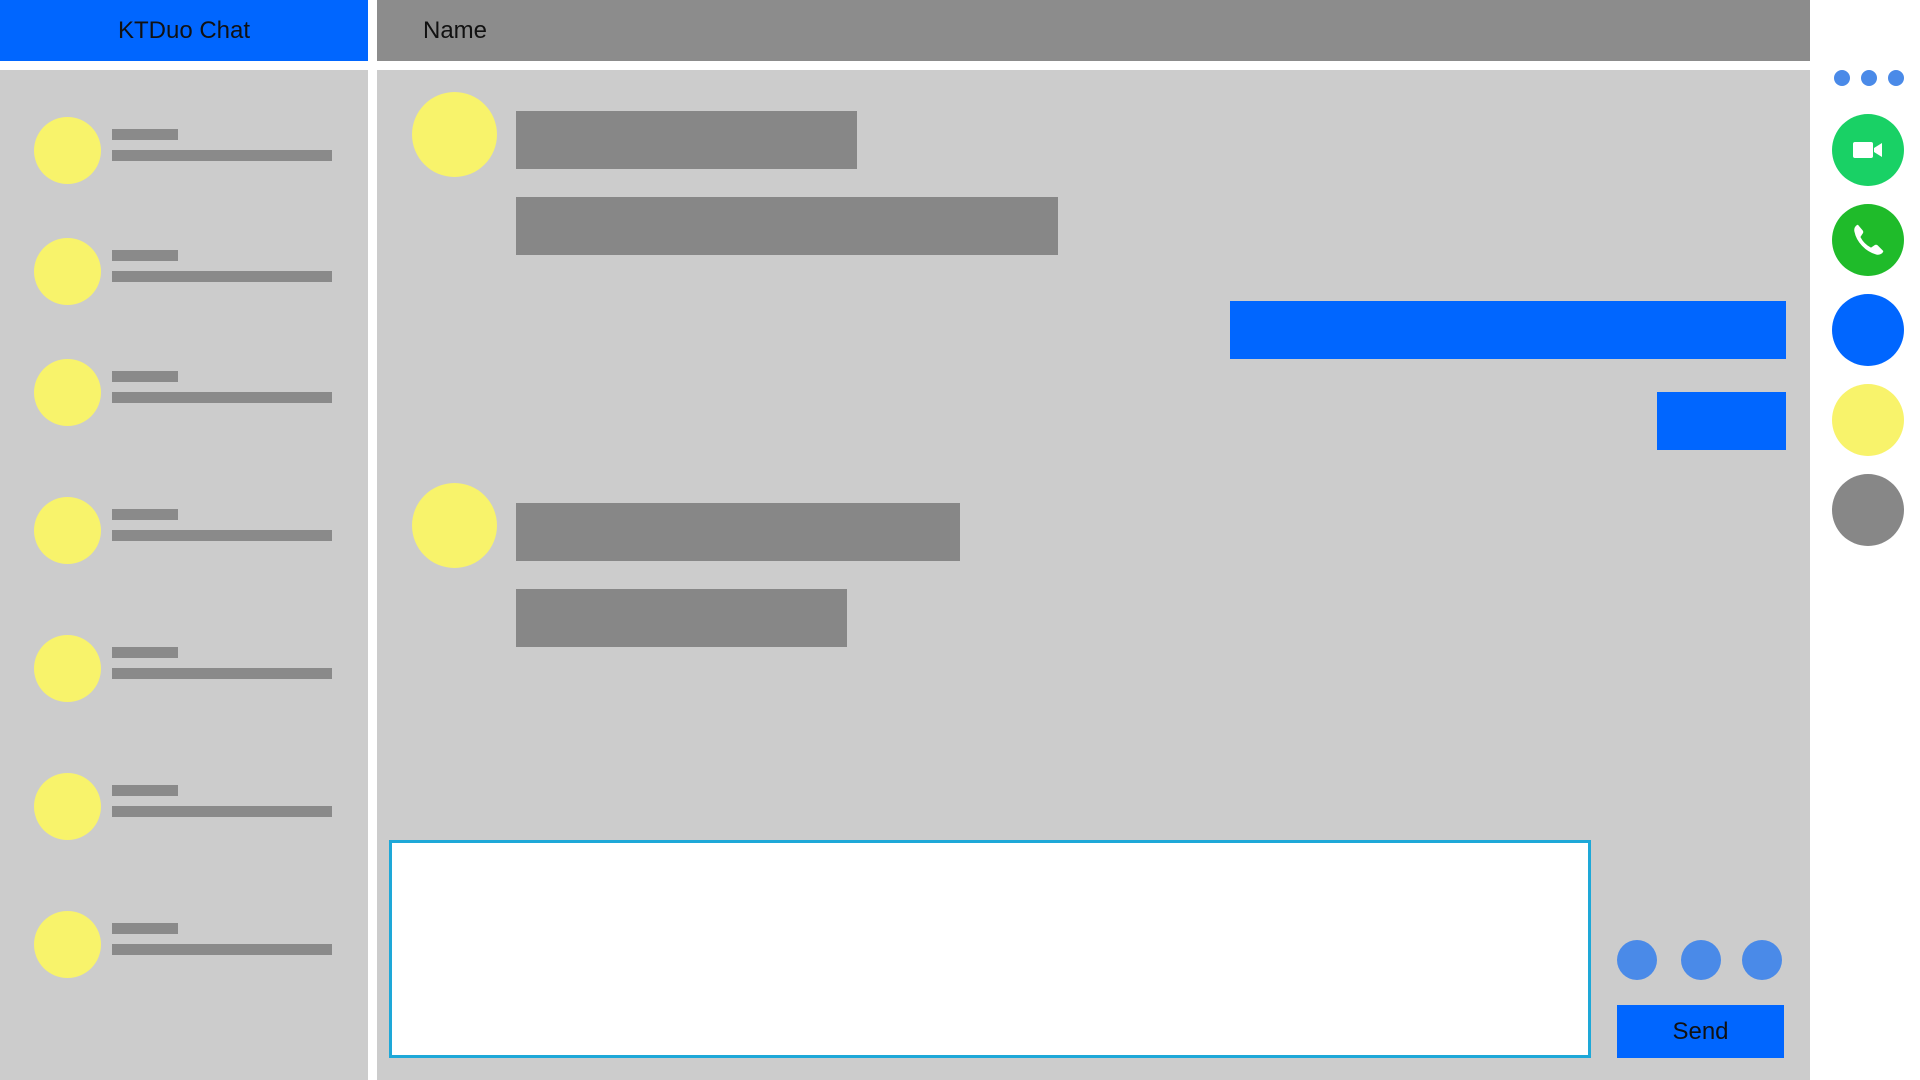 The image size is (1920, 1080). I want to click on send-button: Send, so click(1700, 1031).